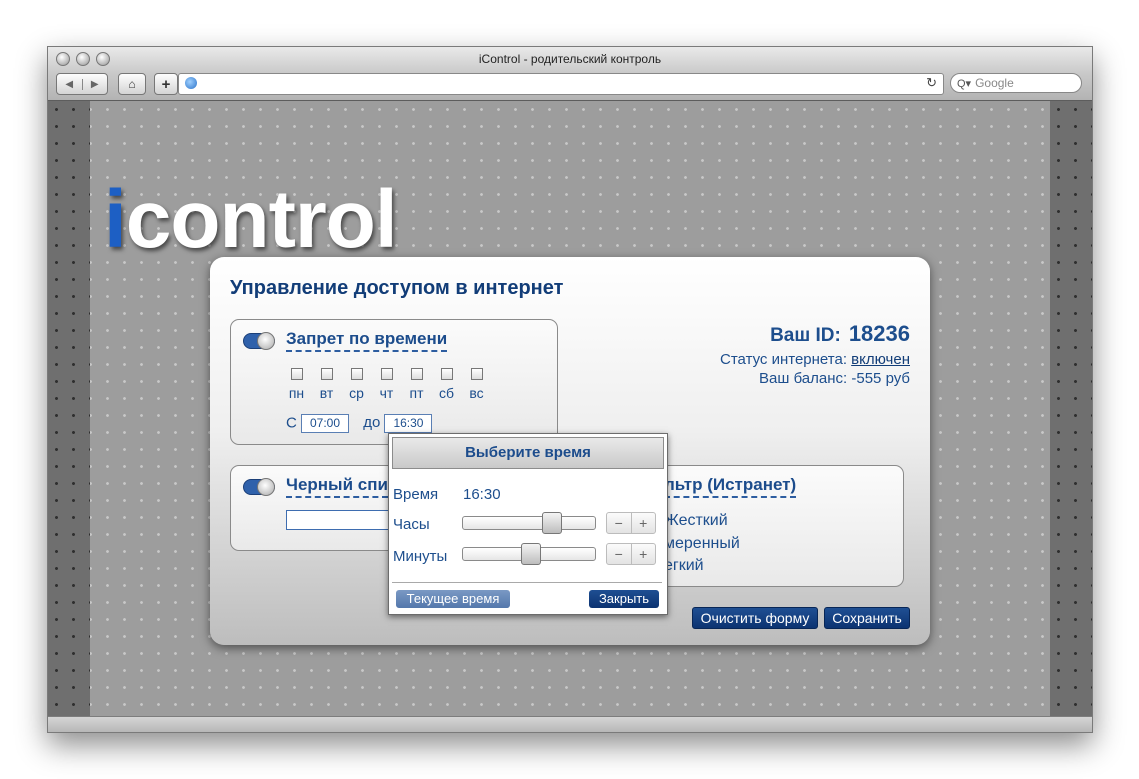 This screenshot has height=779, width=1139. I want to click on weekday-checkboxes: пн вт ср чт пт сб вс, so click(386, 384).